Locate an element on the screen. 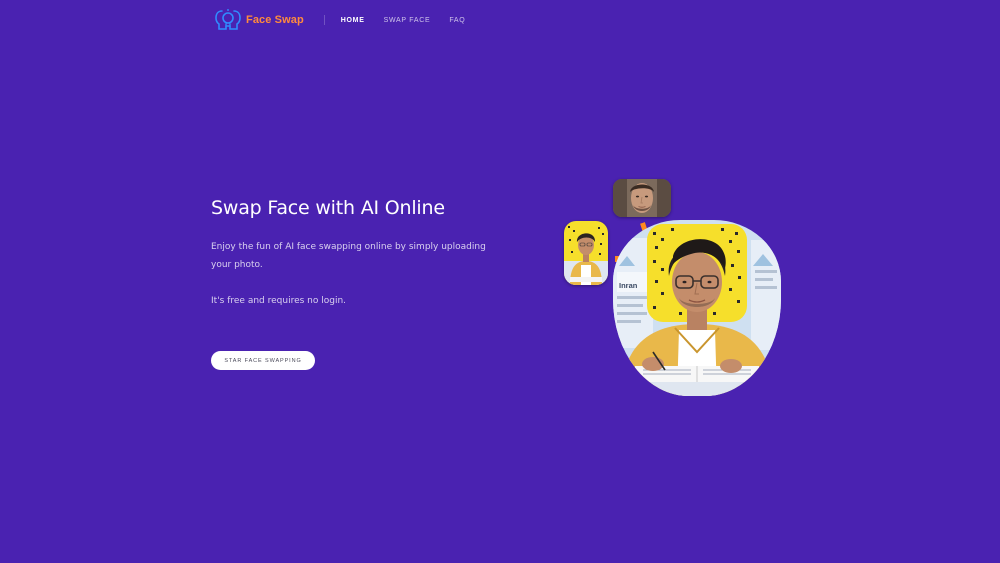 This screenshot has width=1000, height=563. hero-title: Swap Face with AI Online is located at coordinates (328, 208).